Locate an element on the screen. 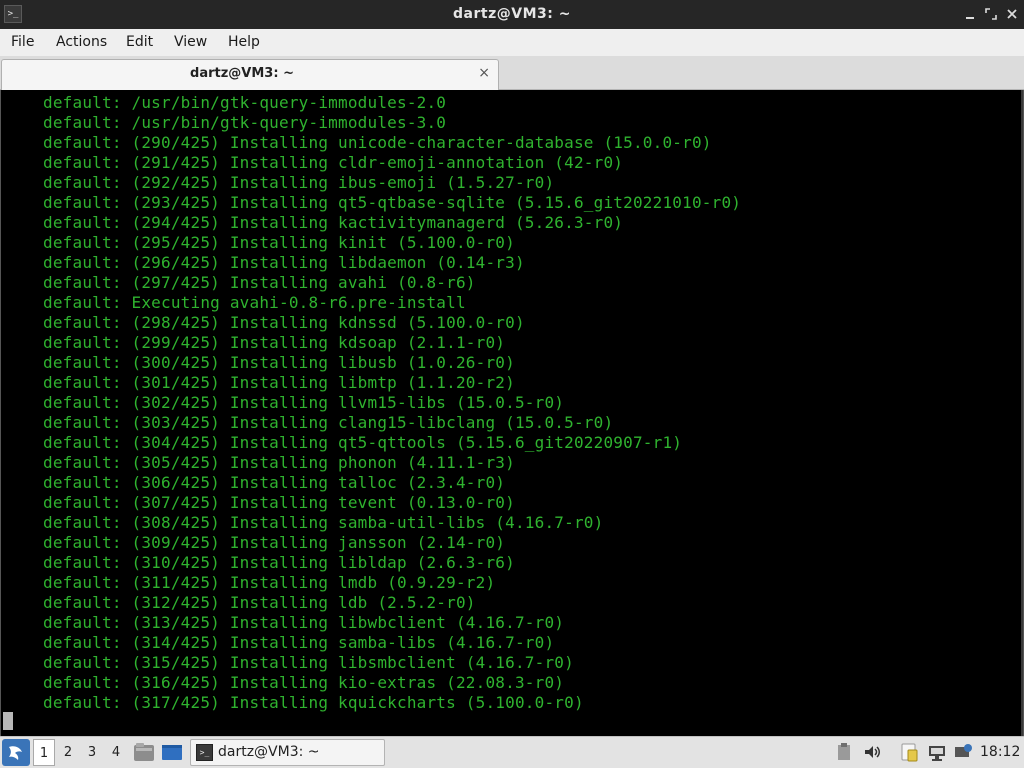 This screenshot has height=768, width=1024. workspace-2: 2 is located at coordinates (68, 752).